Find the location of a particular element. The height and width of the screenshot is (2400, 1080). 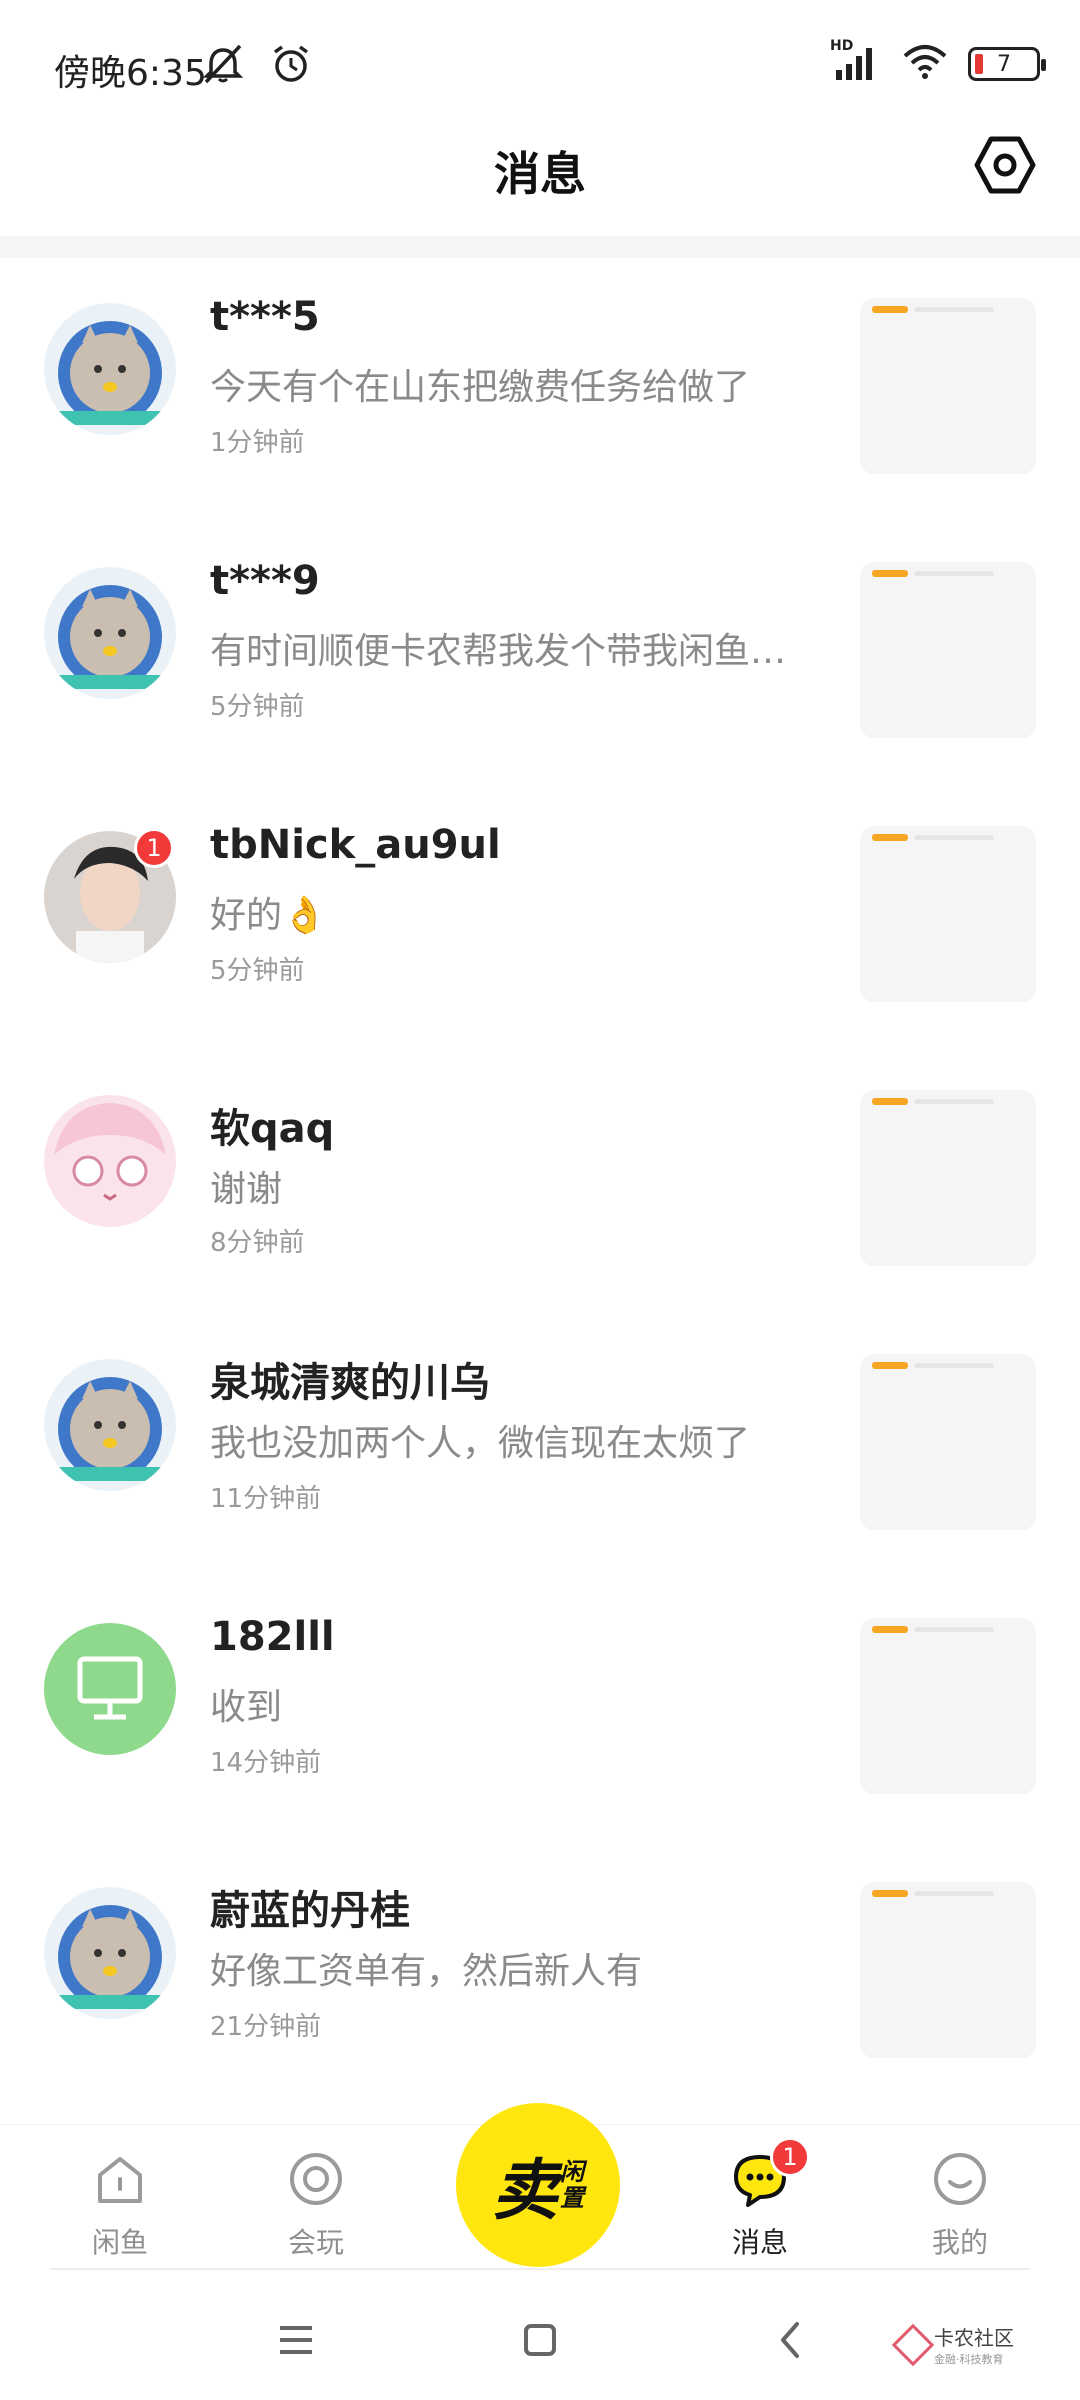

settings-button is located at coordinates (1005, 165).